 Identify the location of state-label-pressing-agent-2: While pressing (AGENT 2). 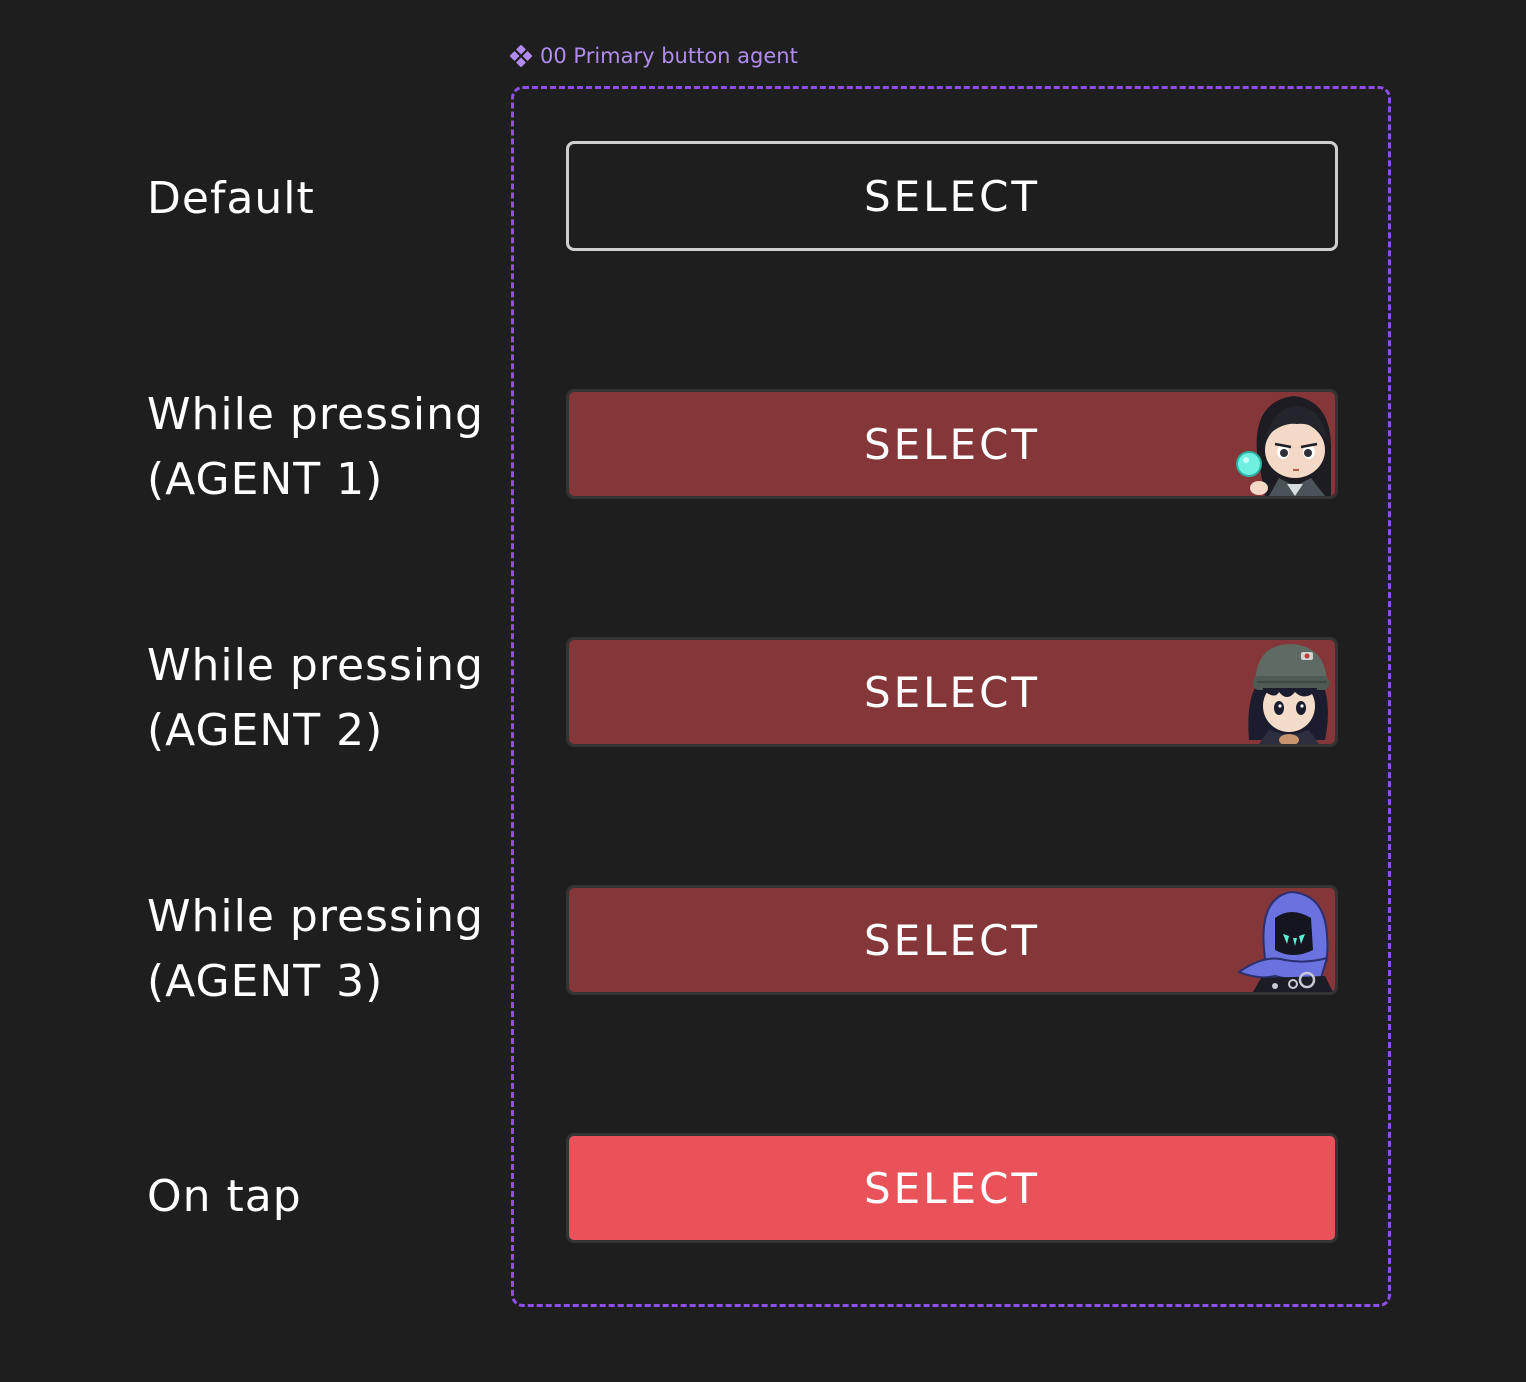
(315, 698).